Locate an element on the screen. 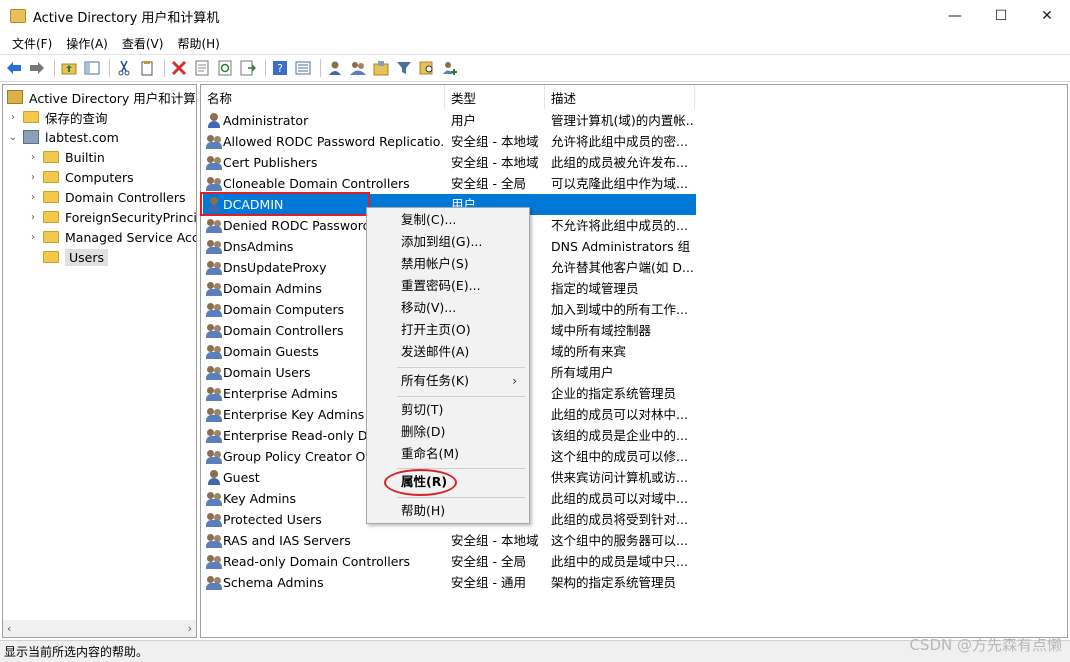  cell-name: Administrator is located at coordinates (266, 120).